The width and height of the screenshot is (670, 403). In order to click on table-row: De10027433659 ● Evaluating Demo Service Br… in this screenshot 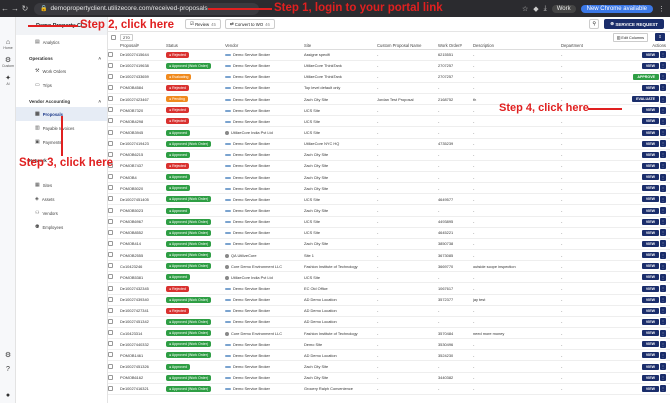, I will do `click(389, 77)`.